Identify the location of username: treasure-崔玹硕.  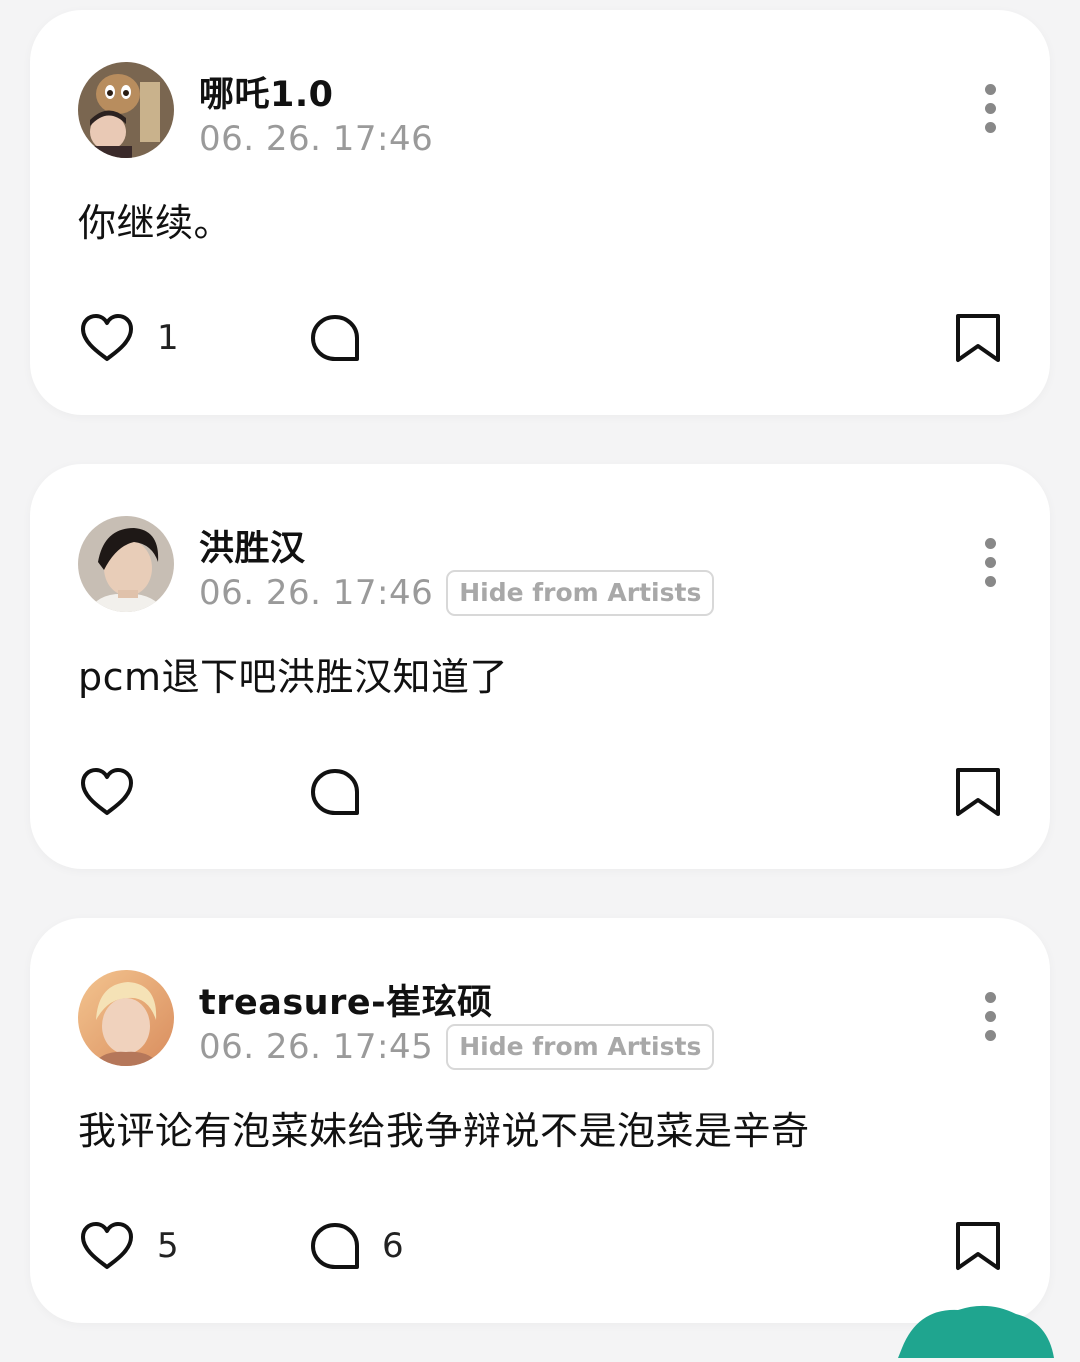
(346, 999).